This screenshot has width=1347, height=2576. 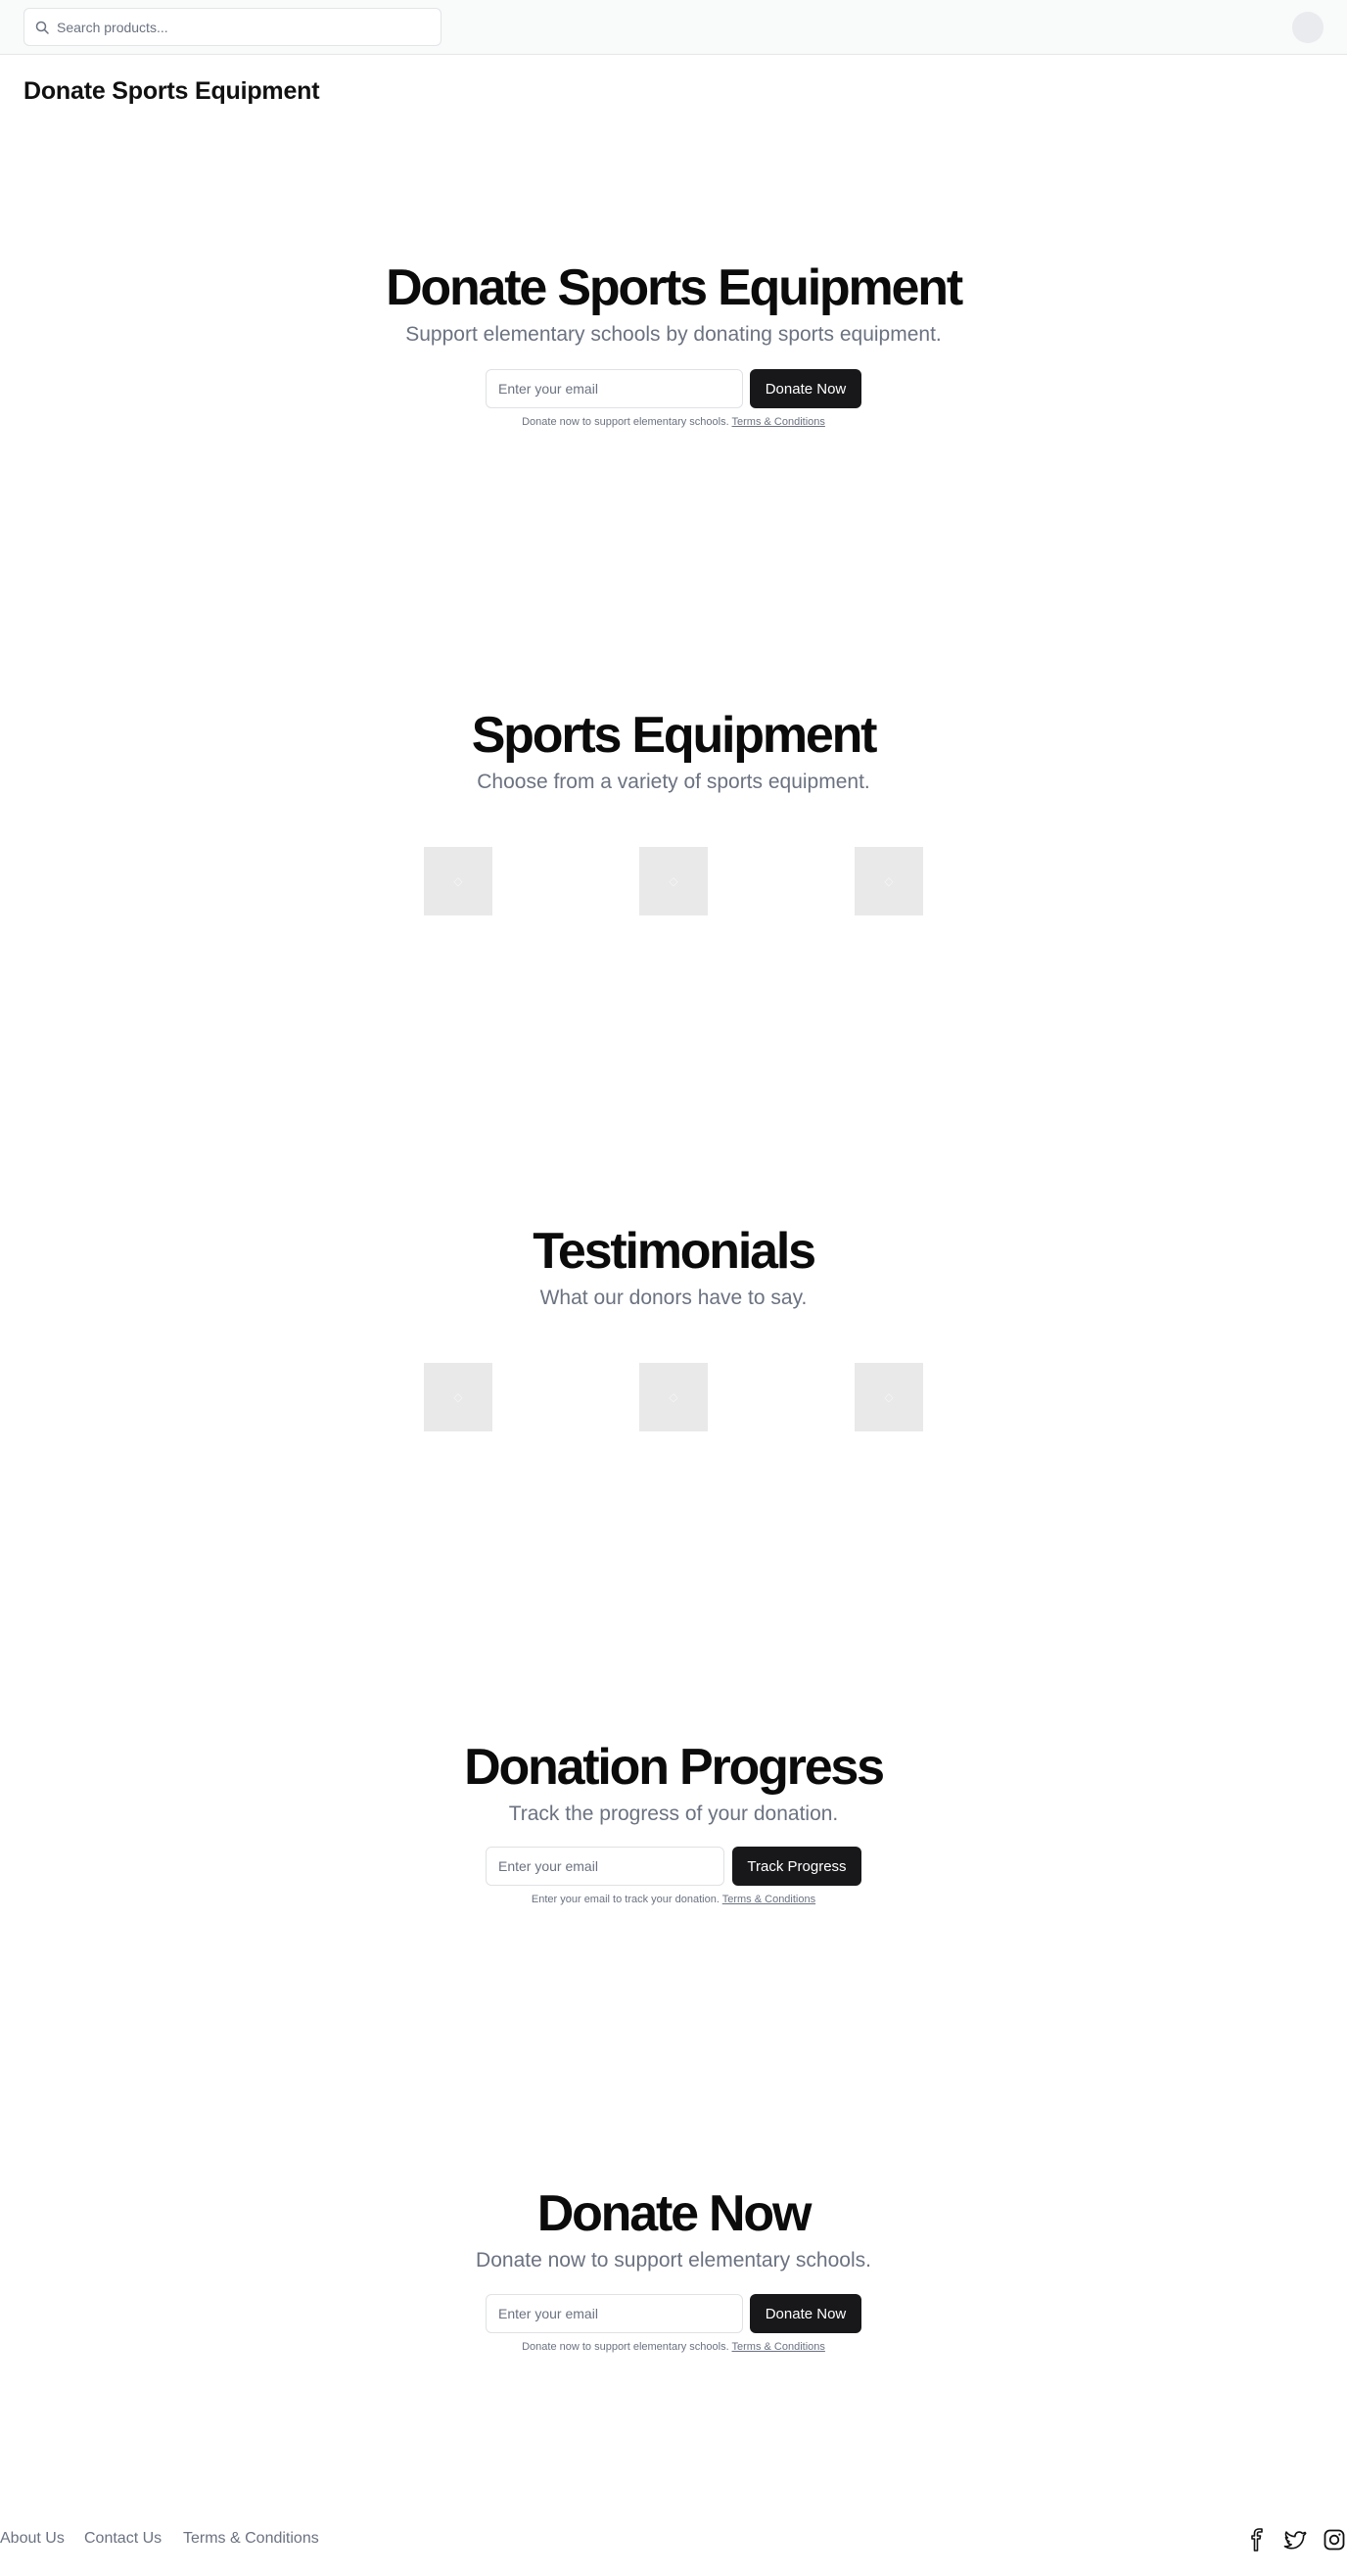 I want to click on testimonials-title: Testimonials, so click(x=674, y=1251).